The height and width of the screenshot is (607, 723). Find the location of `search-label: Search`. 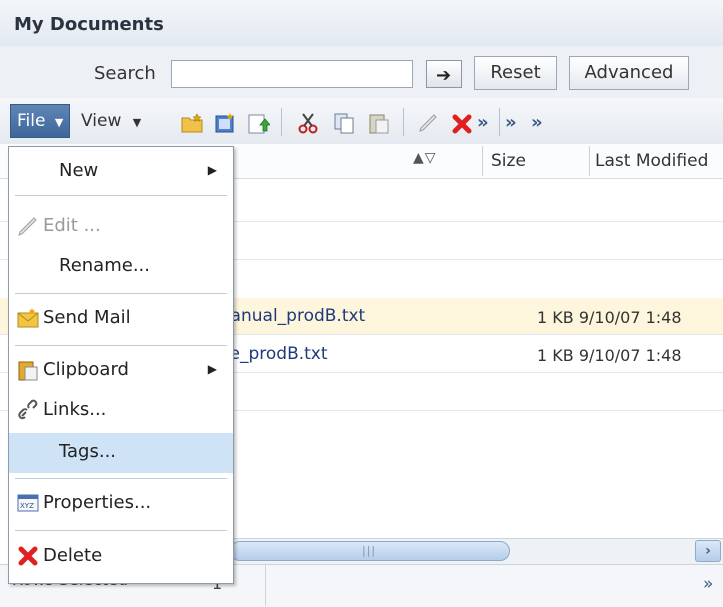

search-label: Search is located at coordinates (125, 73).